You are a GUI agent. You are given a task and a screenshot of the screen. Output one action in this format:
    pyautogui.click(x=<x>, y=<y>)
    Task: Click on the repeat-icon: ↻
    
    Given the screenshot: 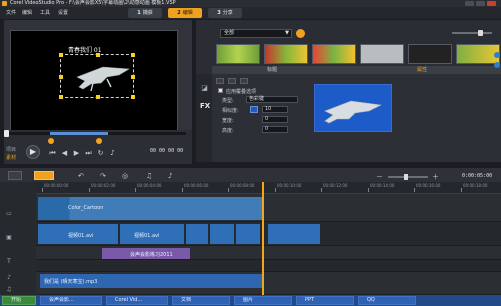 What is the action you would take?
    pyautogui.click(x=100, y=153)
    